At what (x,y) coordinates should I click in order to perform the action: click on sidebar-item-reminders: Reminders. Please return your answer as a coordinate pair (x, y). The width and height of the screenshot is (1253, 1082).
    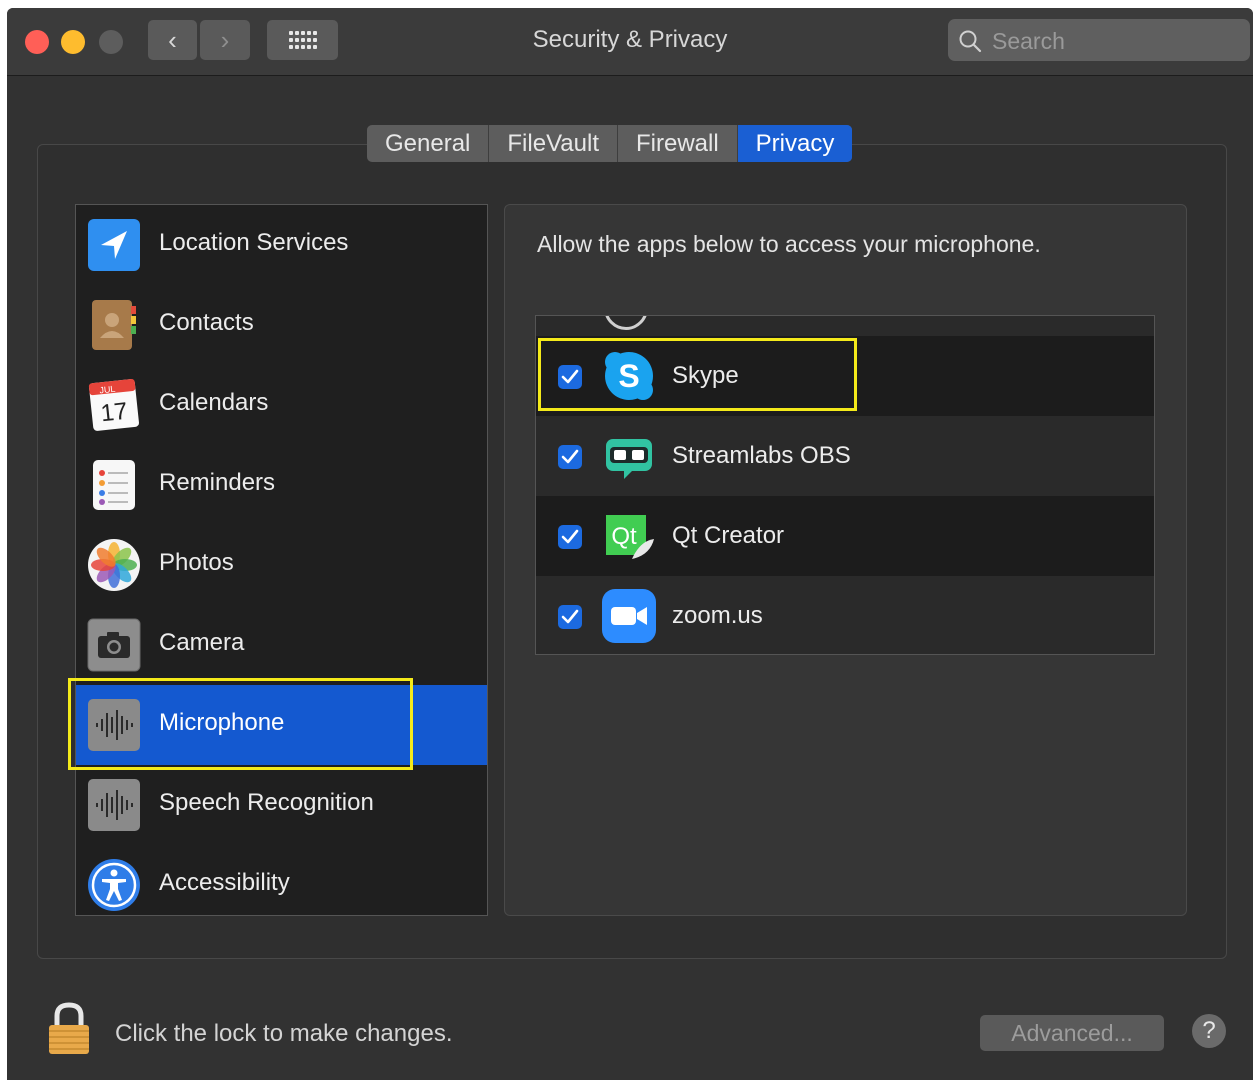
    Looking at the image, I should click on (281, 485).